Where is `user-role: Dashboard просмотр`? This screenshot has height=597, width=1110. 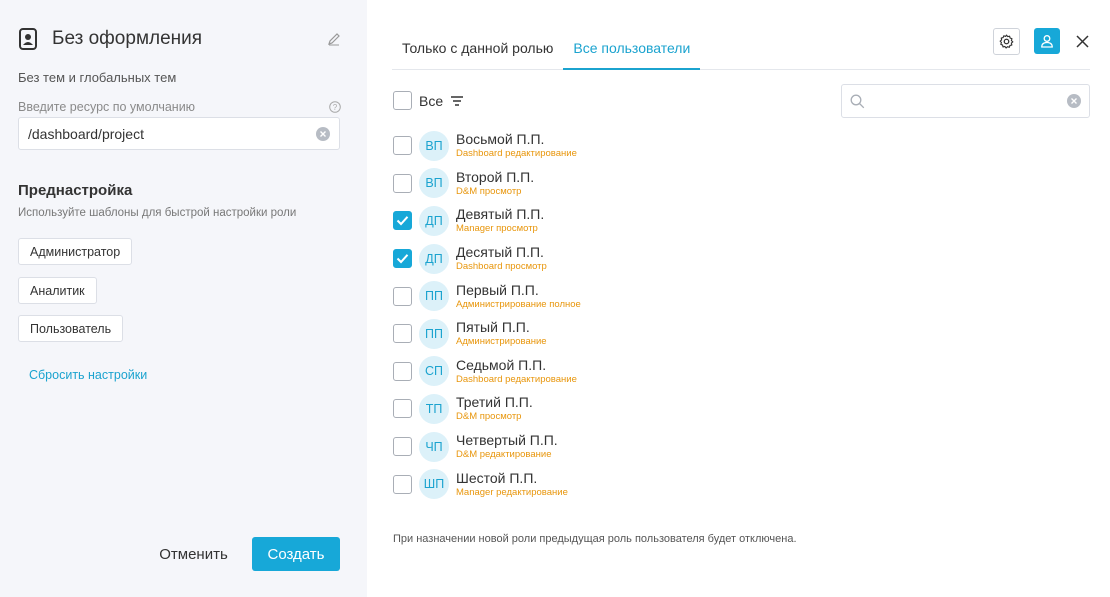
user-role: Dashboard просмотр is located at coordinates (501, 267).